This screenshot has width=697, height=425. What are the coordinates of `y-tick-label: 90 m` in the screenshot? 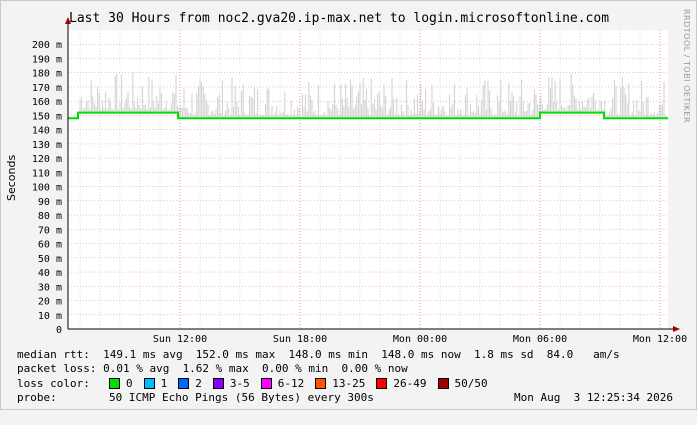 It's located at (50, 202).